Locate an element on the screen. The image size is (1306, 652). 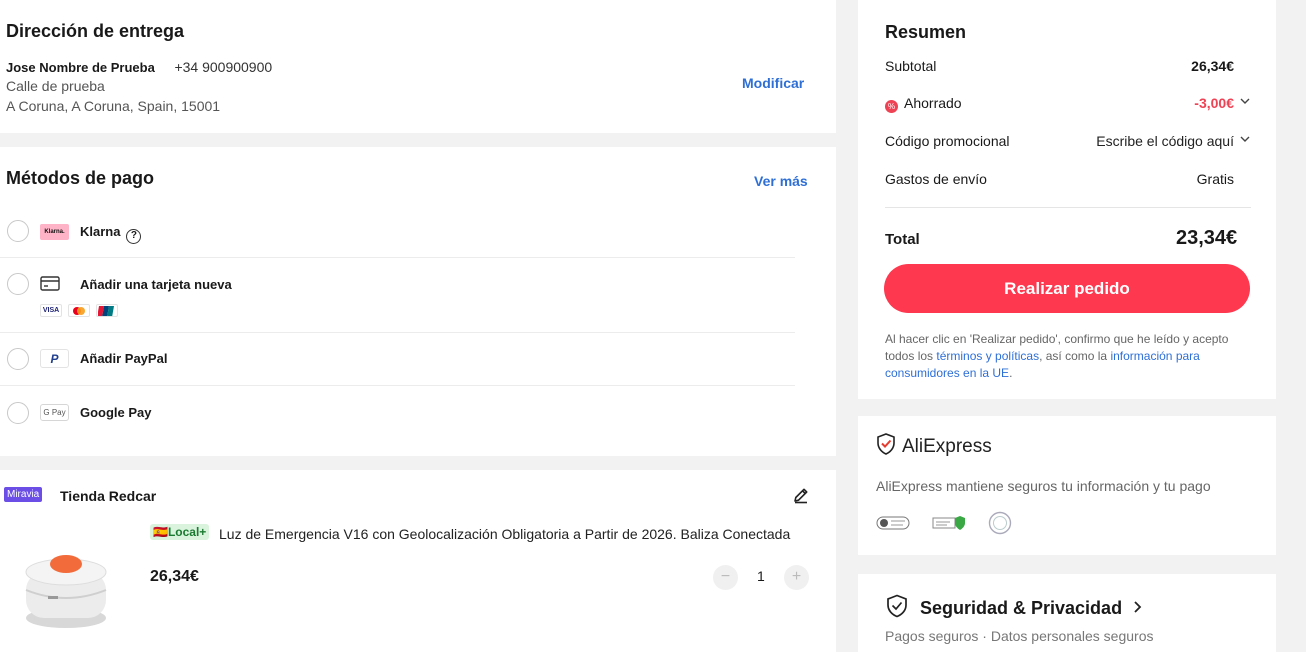
subtotal-value: 26,34€ is located at coordinates (1212, 66).